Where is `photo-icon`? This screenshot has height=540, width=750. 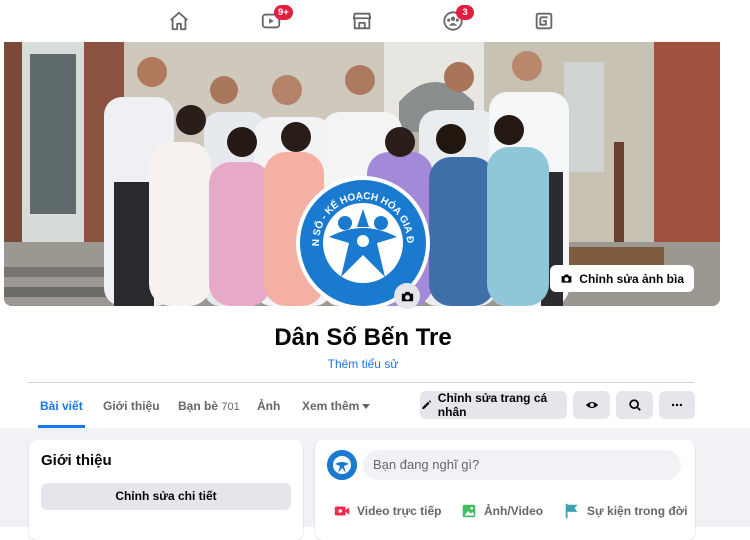
photo-icon is located at coordinates (469, 511).